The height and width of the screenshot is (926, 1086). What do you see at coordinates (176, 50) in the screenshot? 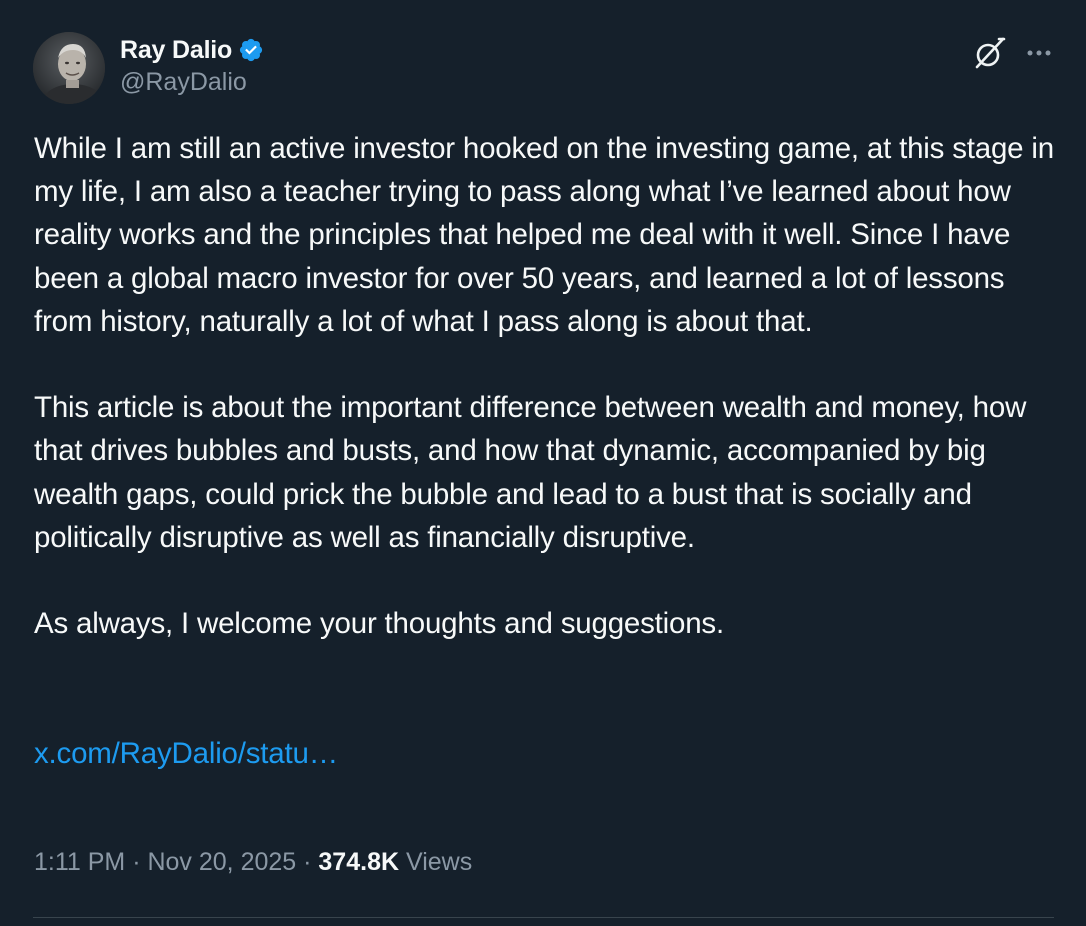
I see `author-display-name: Ray Dalio` at bounding box center [176, 50].